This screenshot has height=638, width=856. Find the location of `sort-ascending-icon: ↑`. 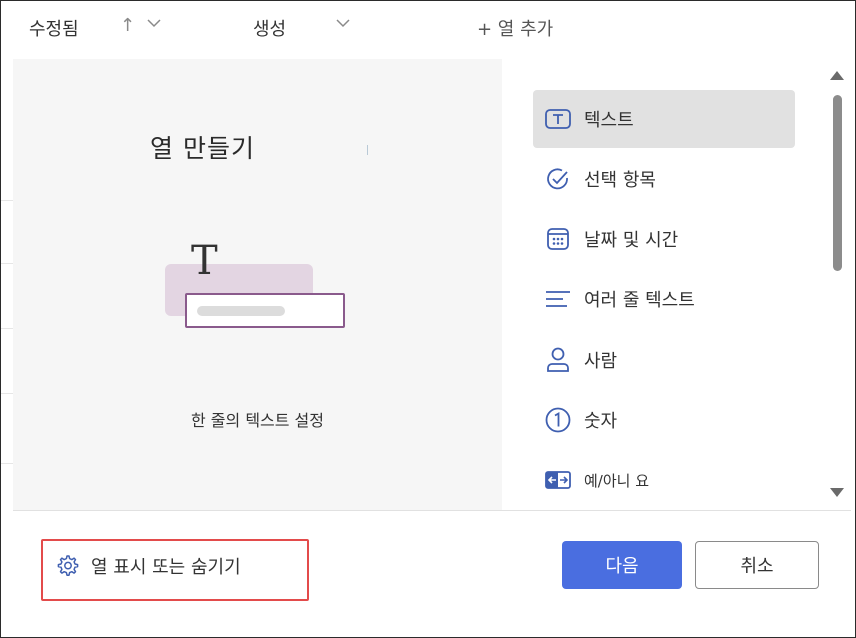

sort-ascending-icon: ↑ is located at coordinates (127, 25).